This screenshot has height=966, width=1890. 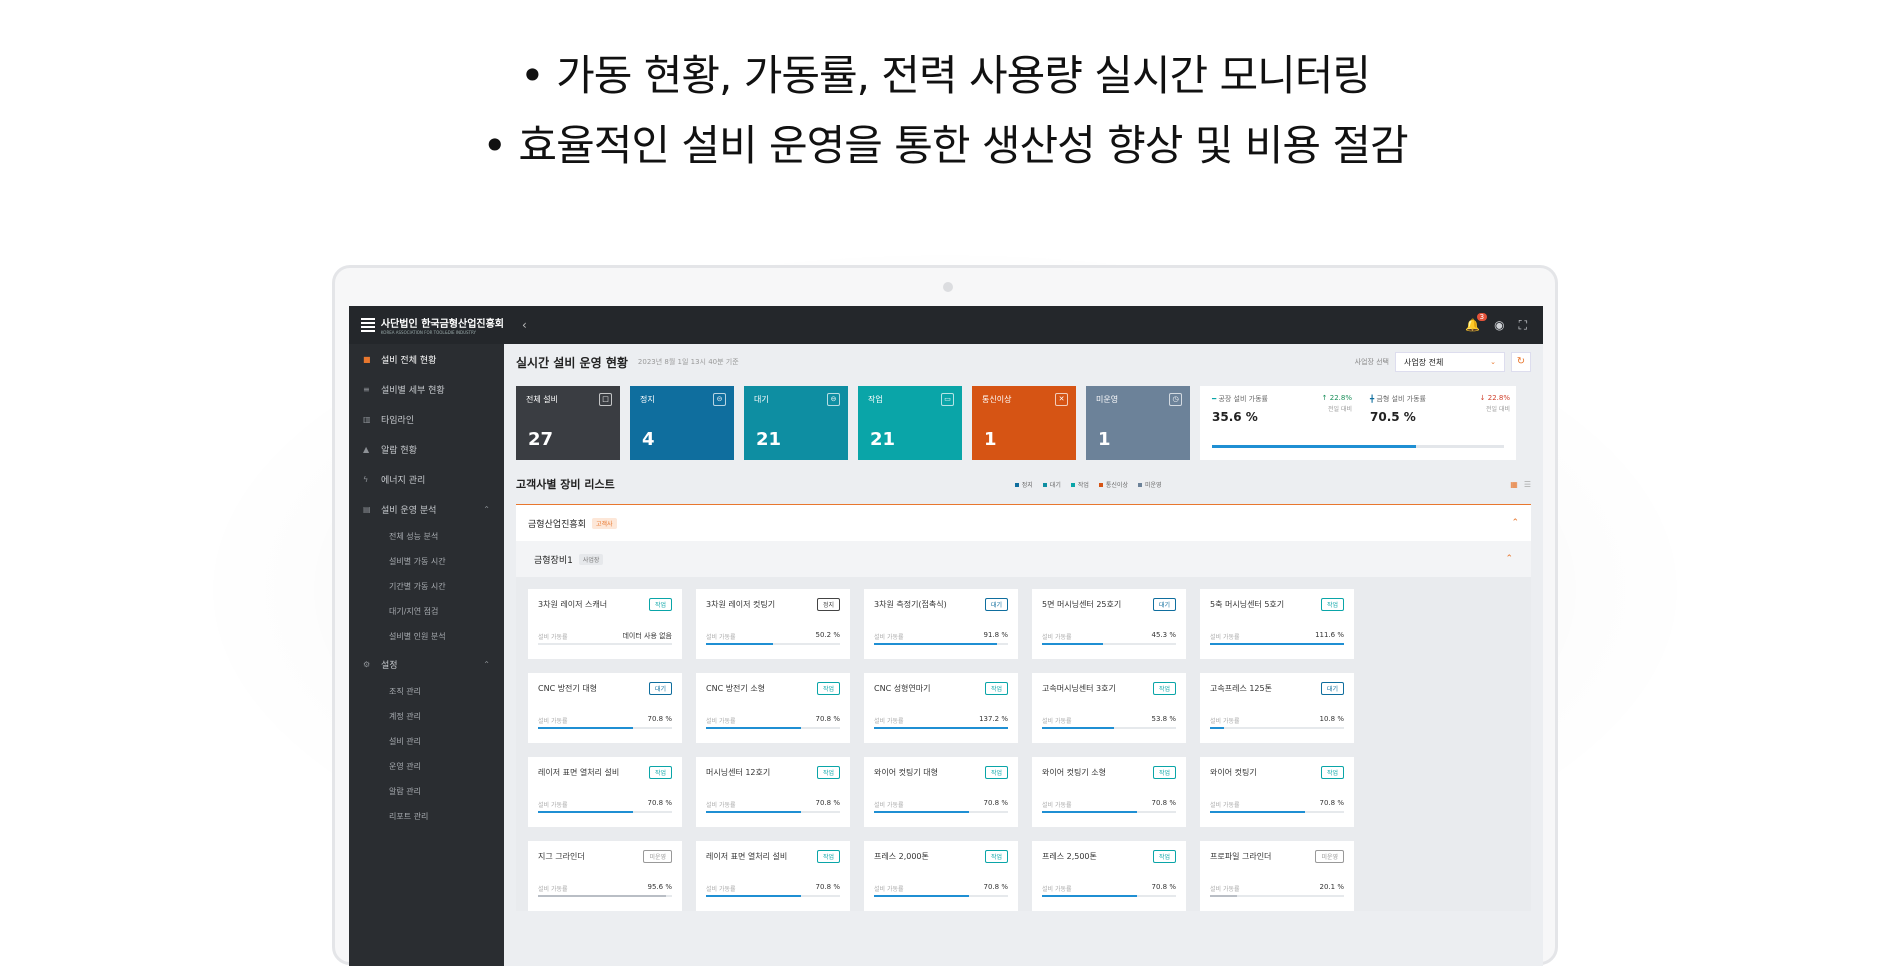 What do you see at coordinates (442, 324) in the screenshot?
I see `org-name: 사단법인 한국금형산업진흥회` at bounding box center [442, 324].